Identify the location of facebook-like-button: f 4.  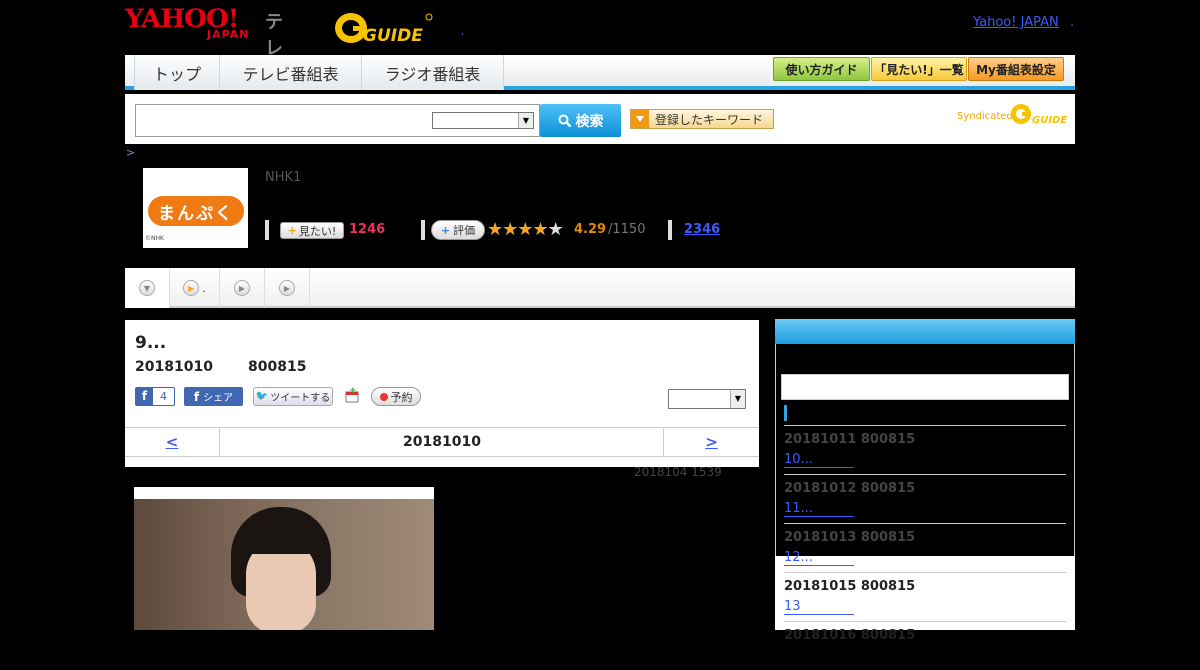
(155, 396).